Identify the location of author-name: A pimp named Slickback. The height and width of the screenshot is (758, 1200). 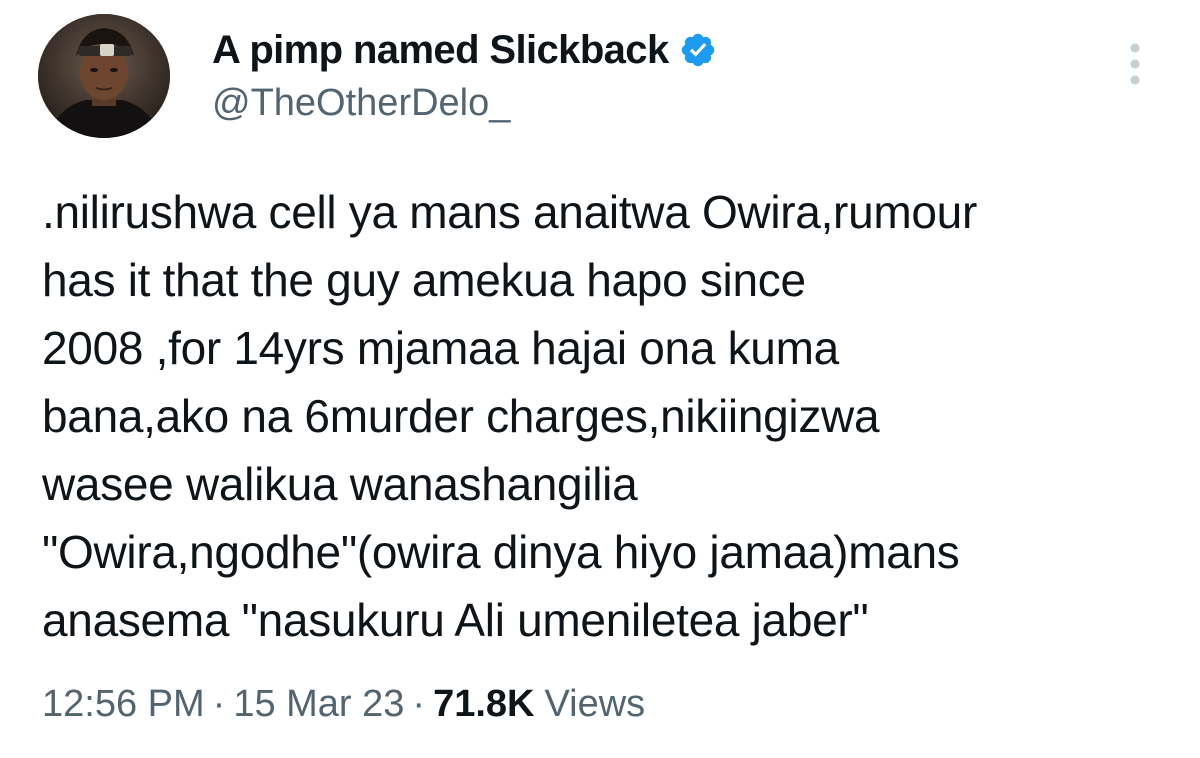
(440, 50).